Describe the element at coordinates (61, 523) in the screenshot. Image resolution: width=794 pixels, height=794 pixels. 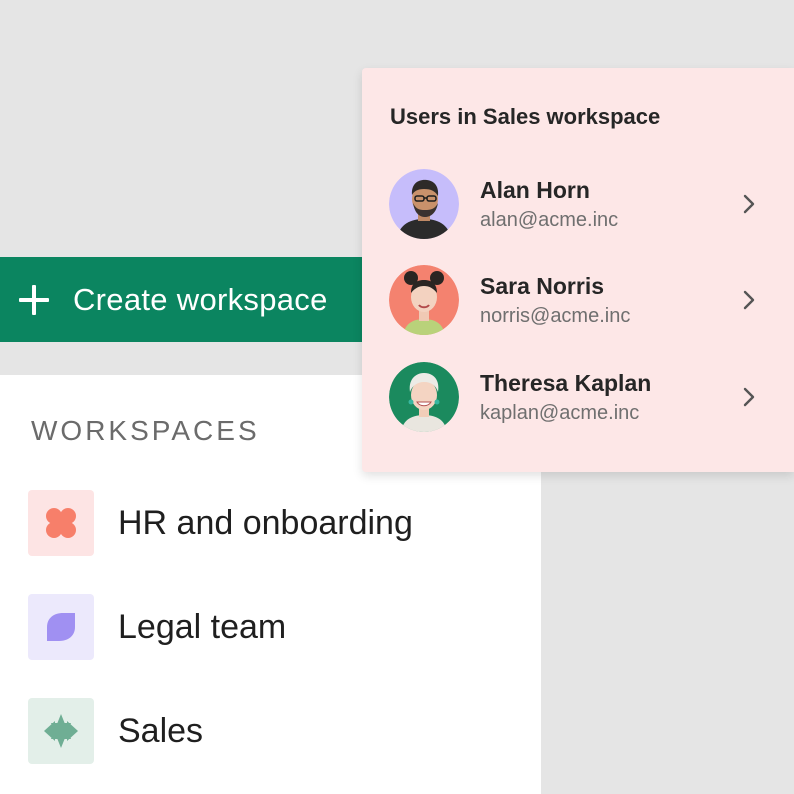
I see `clover-icon` at that location.